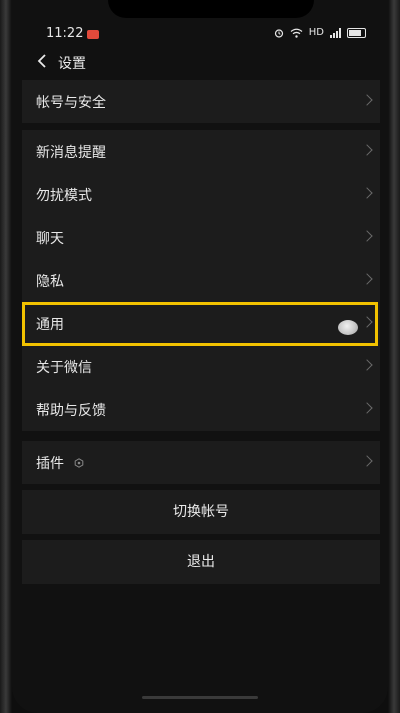 The image size is (400, 713). Describe the element at coordinates (201, 151) in the screenshot. I see `settings-item-notifications: 新消息提醒` at that location.